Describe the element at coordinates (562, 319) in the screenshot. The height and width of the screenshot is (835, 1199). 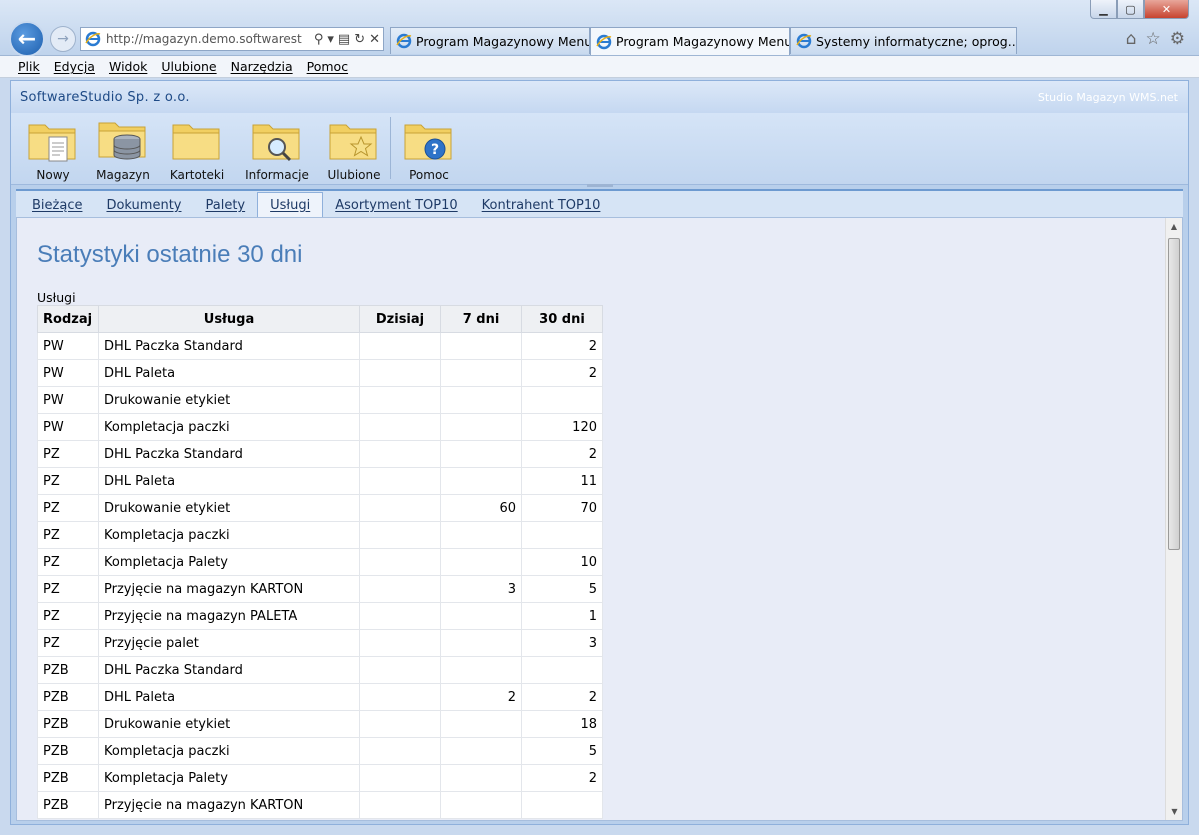
I see `column-header-30-dni: 30 dni` at that location.